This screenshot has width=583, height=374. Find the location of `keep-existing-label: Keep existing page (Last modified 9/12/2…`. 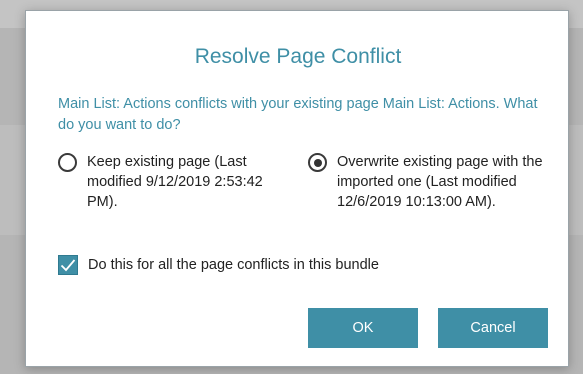

keep-existing-label: Keep existing page (Last modified 9/12/2… is located at coordinates (175, 182).